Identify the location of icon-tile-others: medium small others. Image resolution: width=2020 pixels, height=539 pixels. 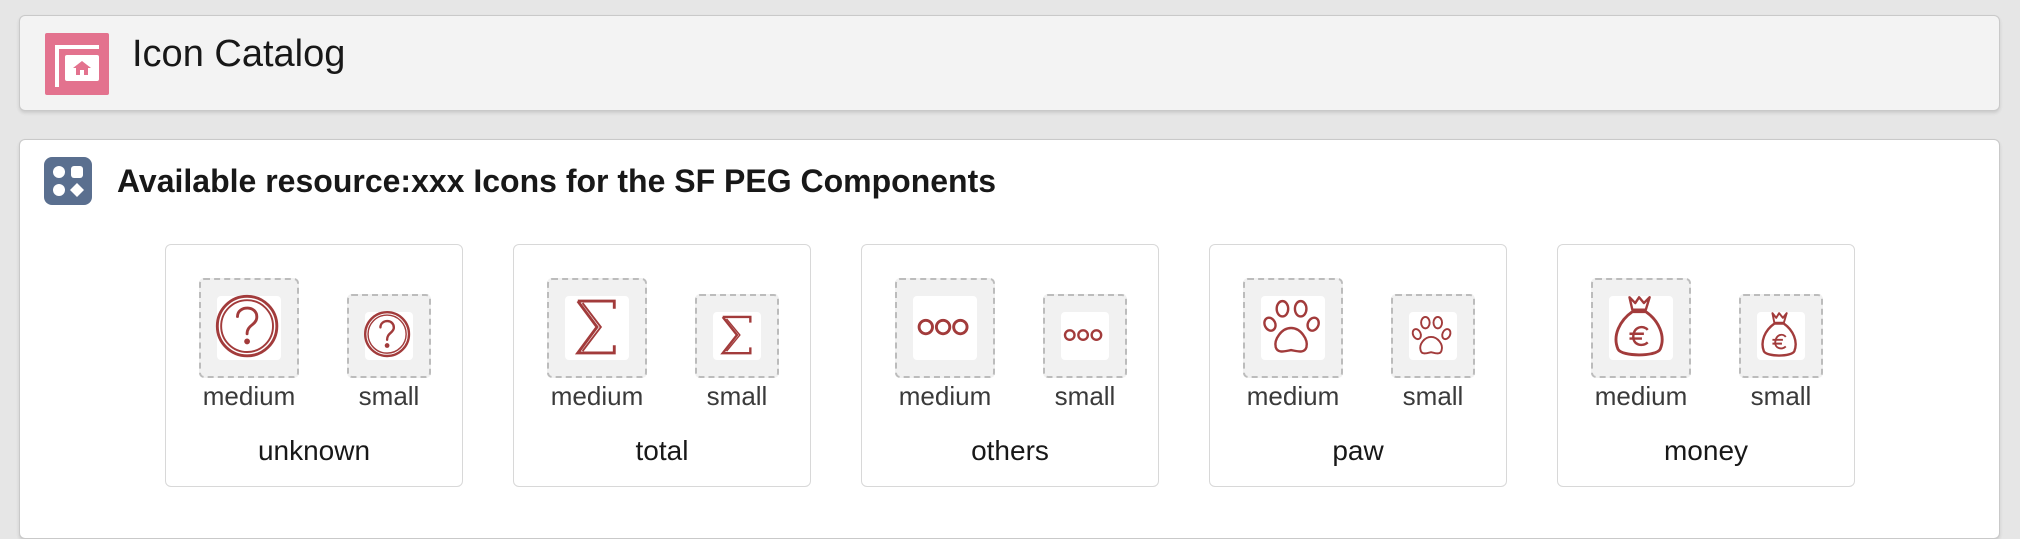
(1010, 365).